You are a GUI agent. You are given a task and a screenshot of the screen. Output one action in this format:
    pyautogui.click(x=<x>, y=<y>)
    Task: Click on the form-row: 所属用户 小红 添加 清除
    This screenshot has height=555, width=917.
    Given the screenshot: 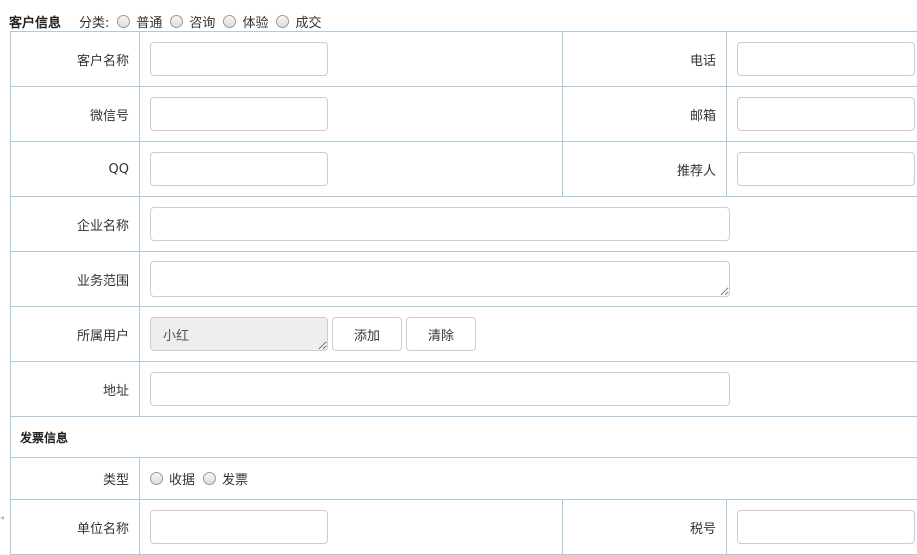 What is the action you would take?
    pyautogui.click(x=464, y=334)
    